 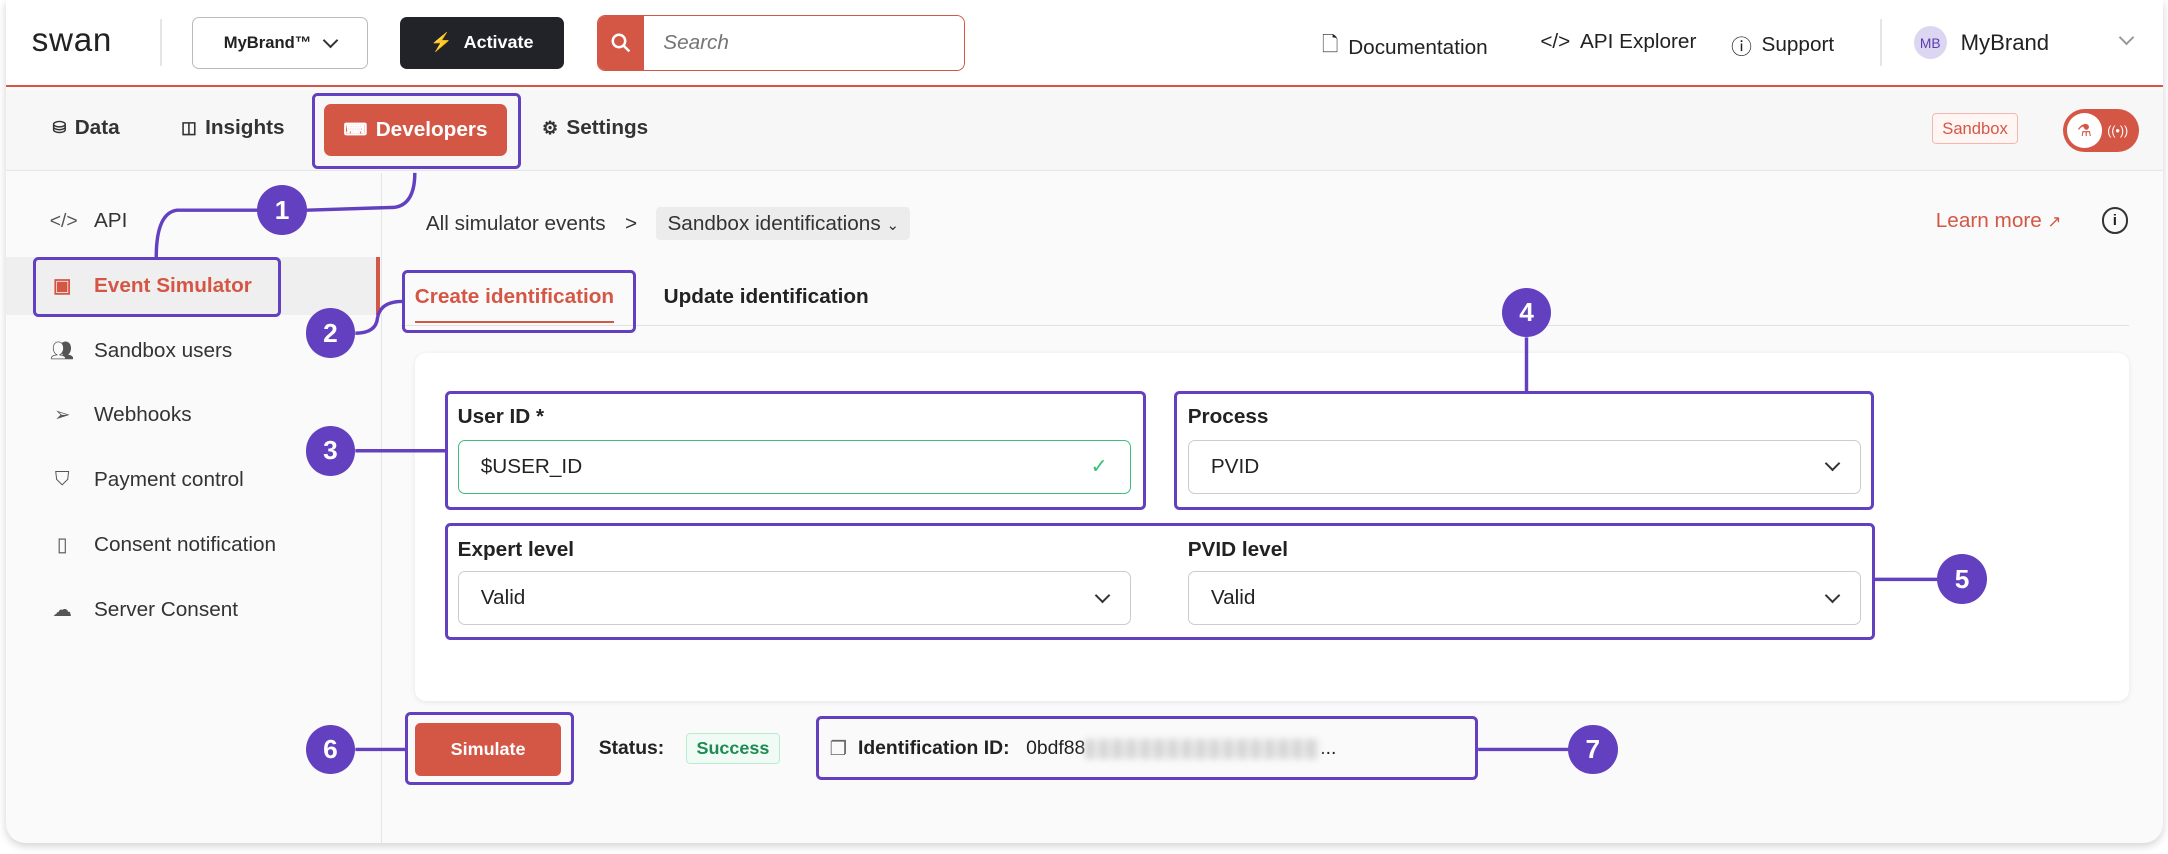 What do you see at coordinates (330, 450) in the screenshot?
I see `annotation-marker-3: 3` at bounding box center [330, 450].